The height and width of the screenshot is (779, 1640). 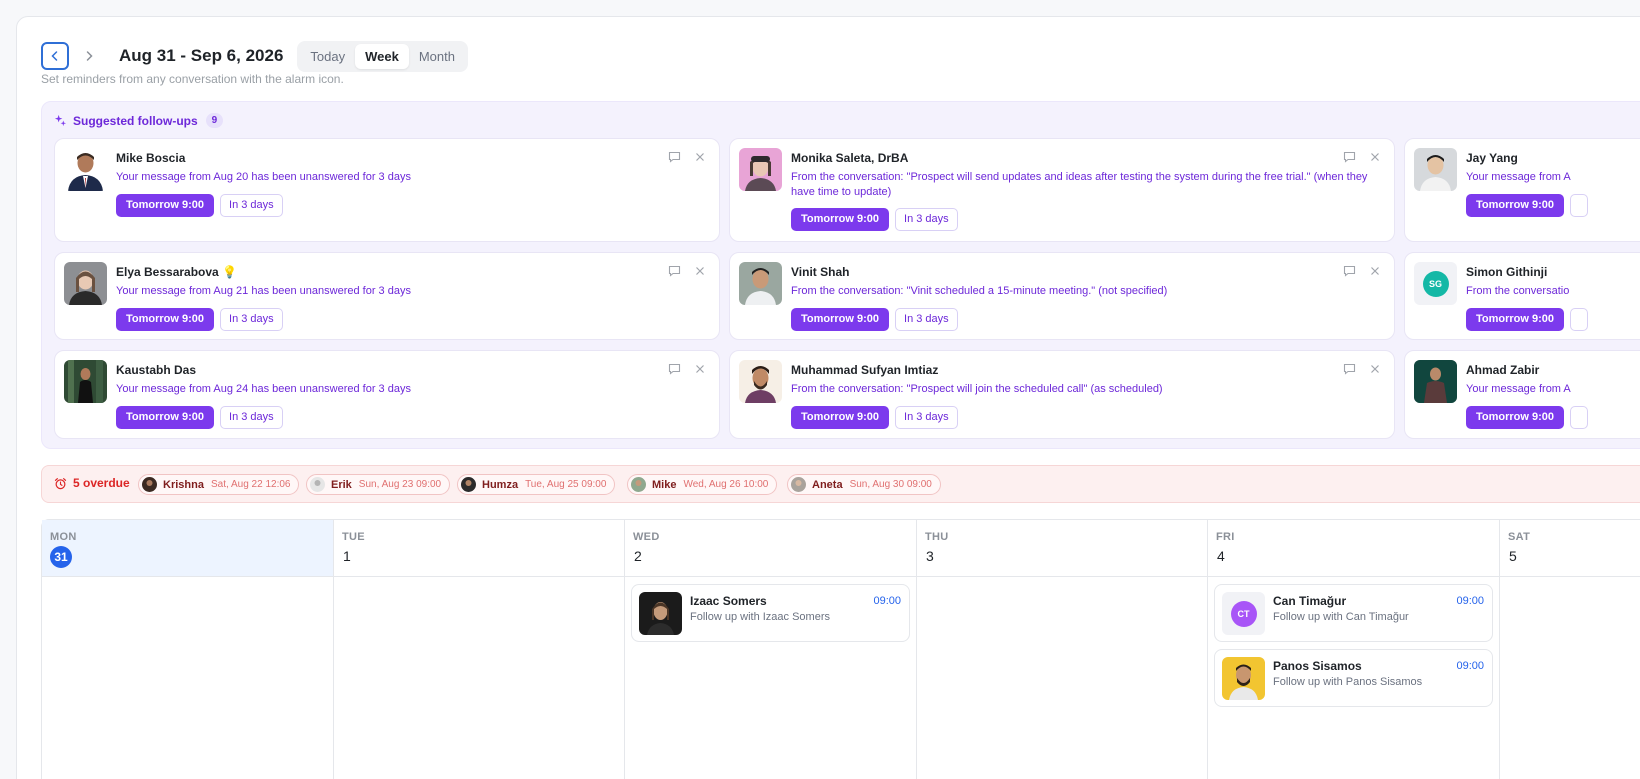 I want to click on day-header: WED 2, so click(x=770, y=548).